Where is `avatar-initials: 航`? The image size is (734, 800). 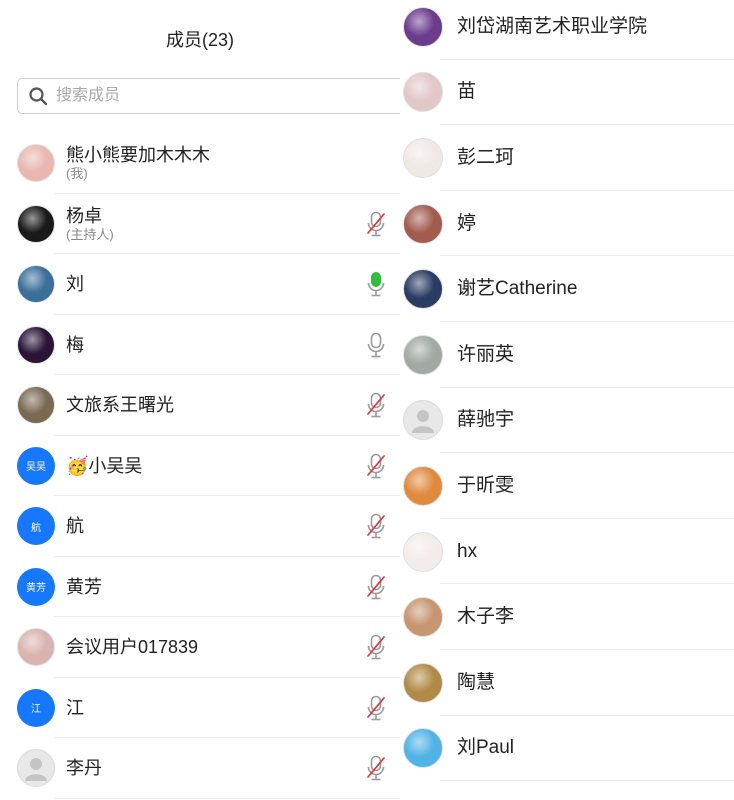 avatar-initials: 航 is located at coordinates (36, 528).